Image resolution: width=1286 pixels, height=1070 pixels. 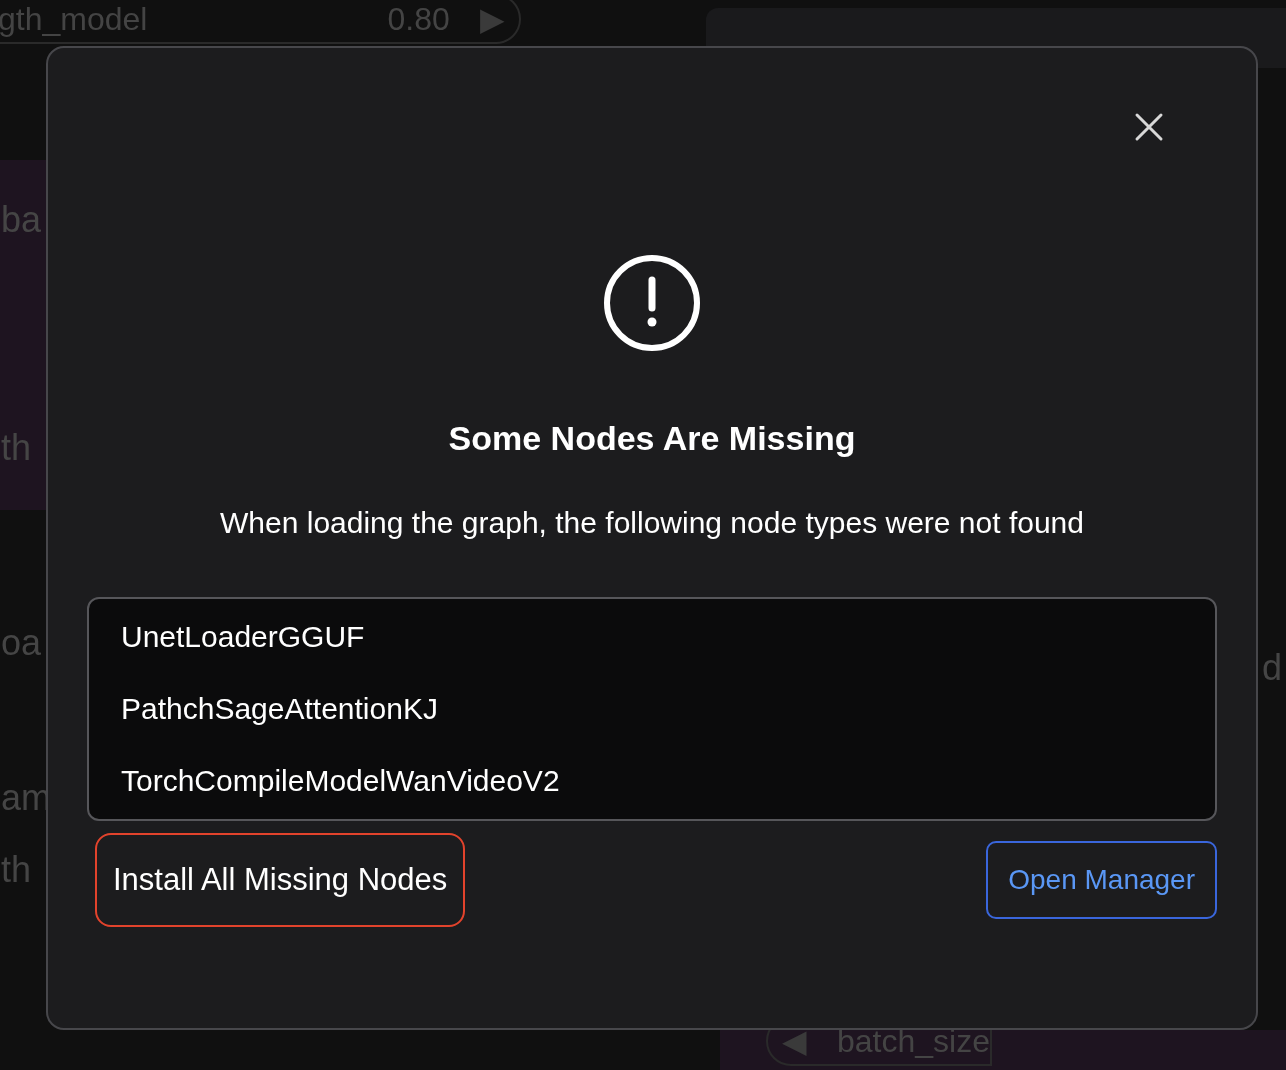 I want to click on close-icon, so click(x=1149, y=127).